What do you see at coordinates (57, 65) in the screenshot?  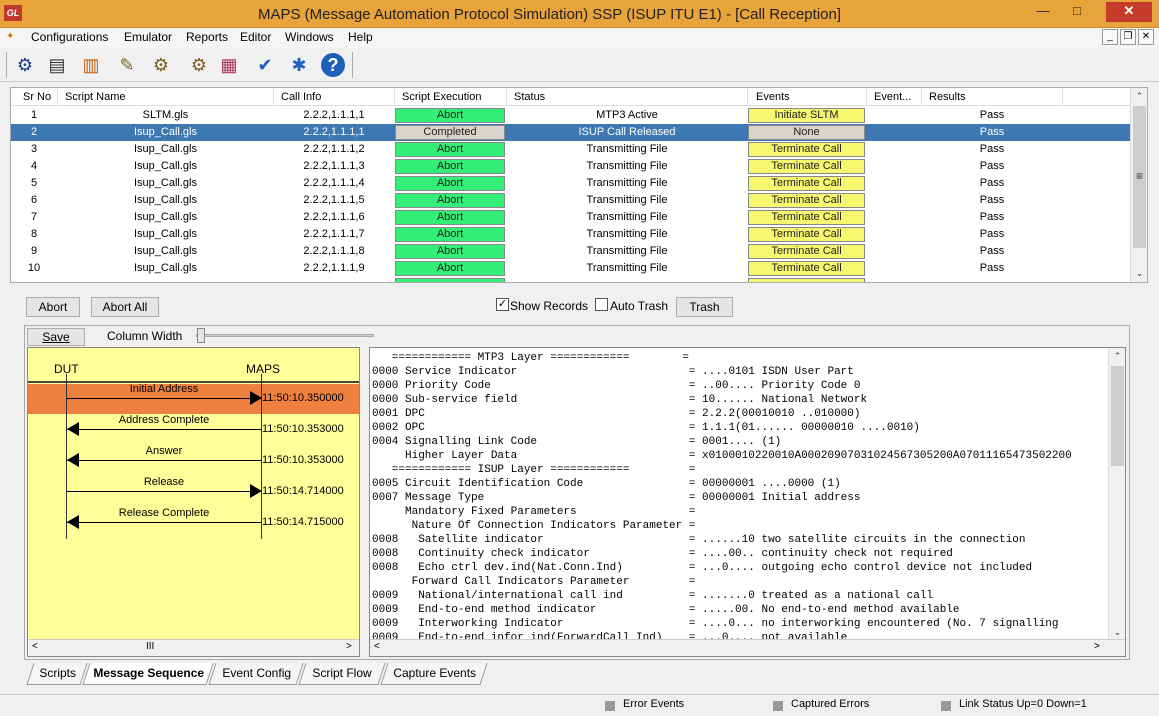 I see `notebook-icon: ▤` at bounding box center [57, 65].